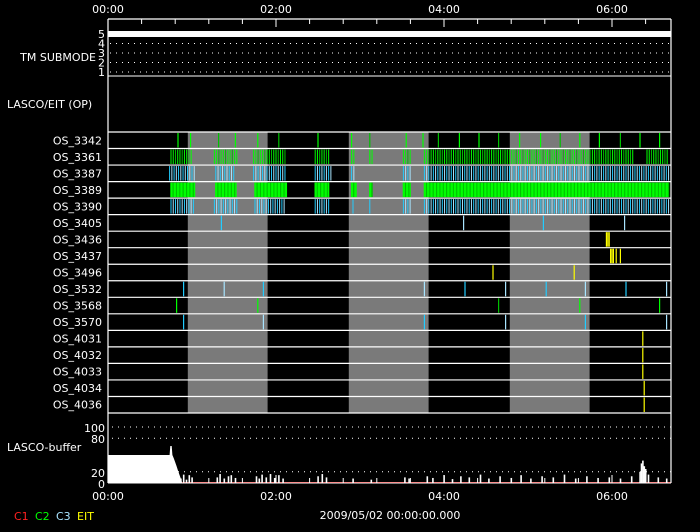 This screenshot has width=700, height=532. I want to click on top-time-label: 00:00, so click(108, 9).